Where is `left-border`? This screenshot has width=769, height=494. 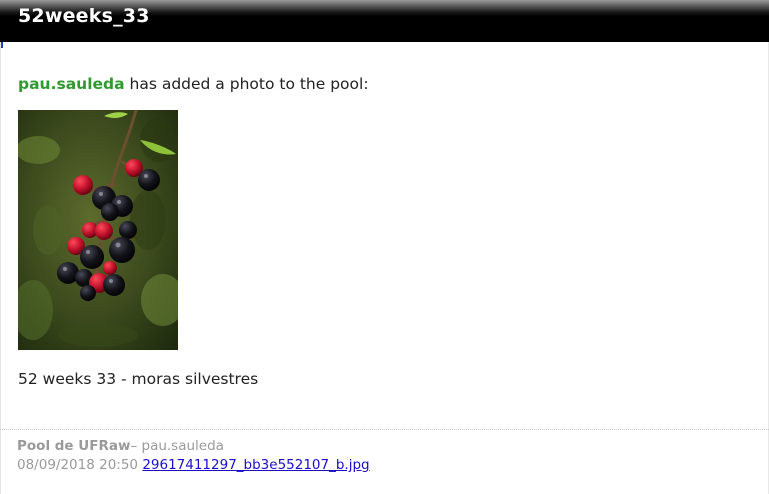
left-border is located at coordinates (0, 268).